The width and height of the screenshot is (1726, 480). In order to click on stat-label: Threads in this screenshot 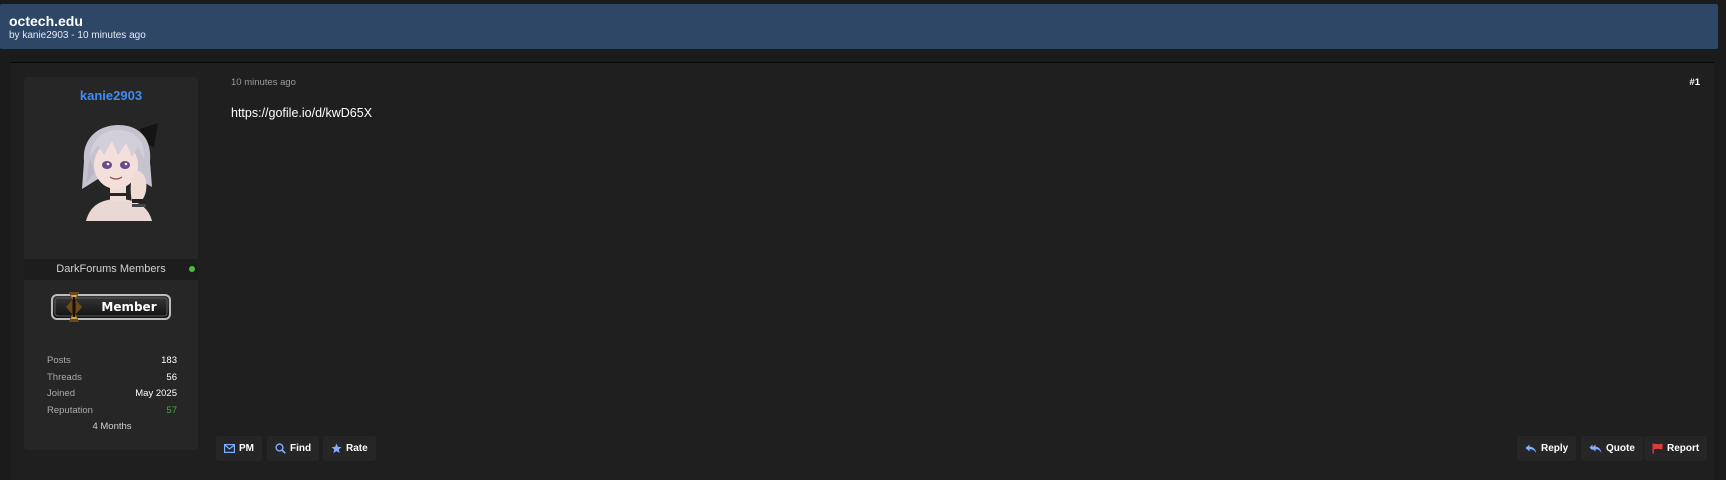, I will do `click(64, 377)`.